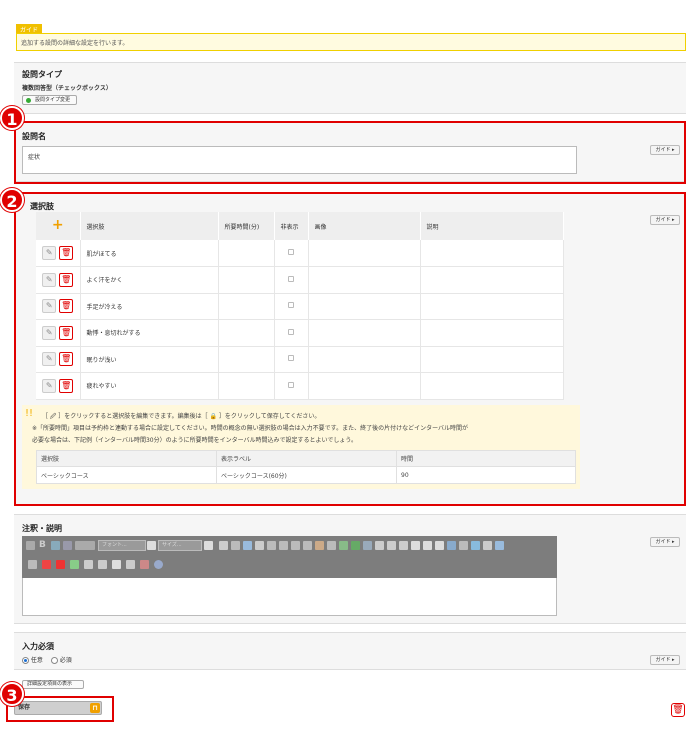 This screenshot has width=700, height=740. Describe the element at coordinates (25, 660) in the screenshot. I see `optional-radio` at that location.